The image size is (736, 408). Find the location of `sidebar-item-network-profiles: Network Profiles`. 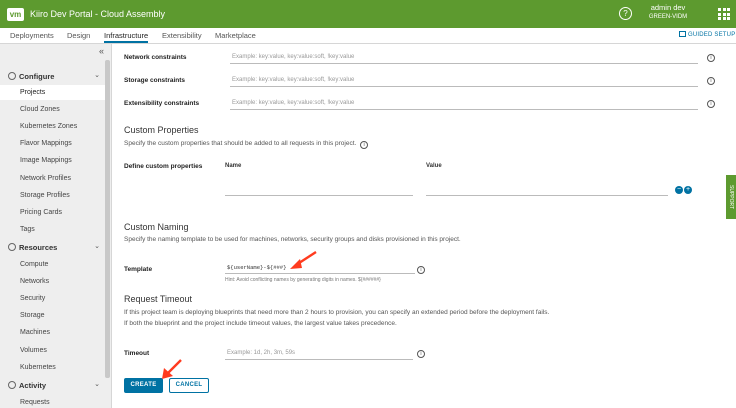

sidebar-item-network-profiles: Network Profiles is located at coordinates (52, 178).